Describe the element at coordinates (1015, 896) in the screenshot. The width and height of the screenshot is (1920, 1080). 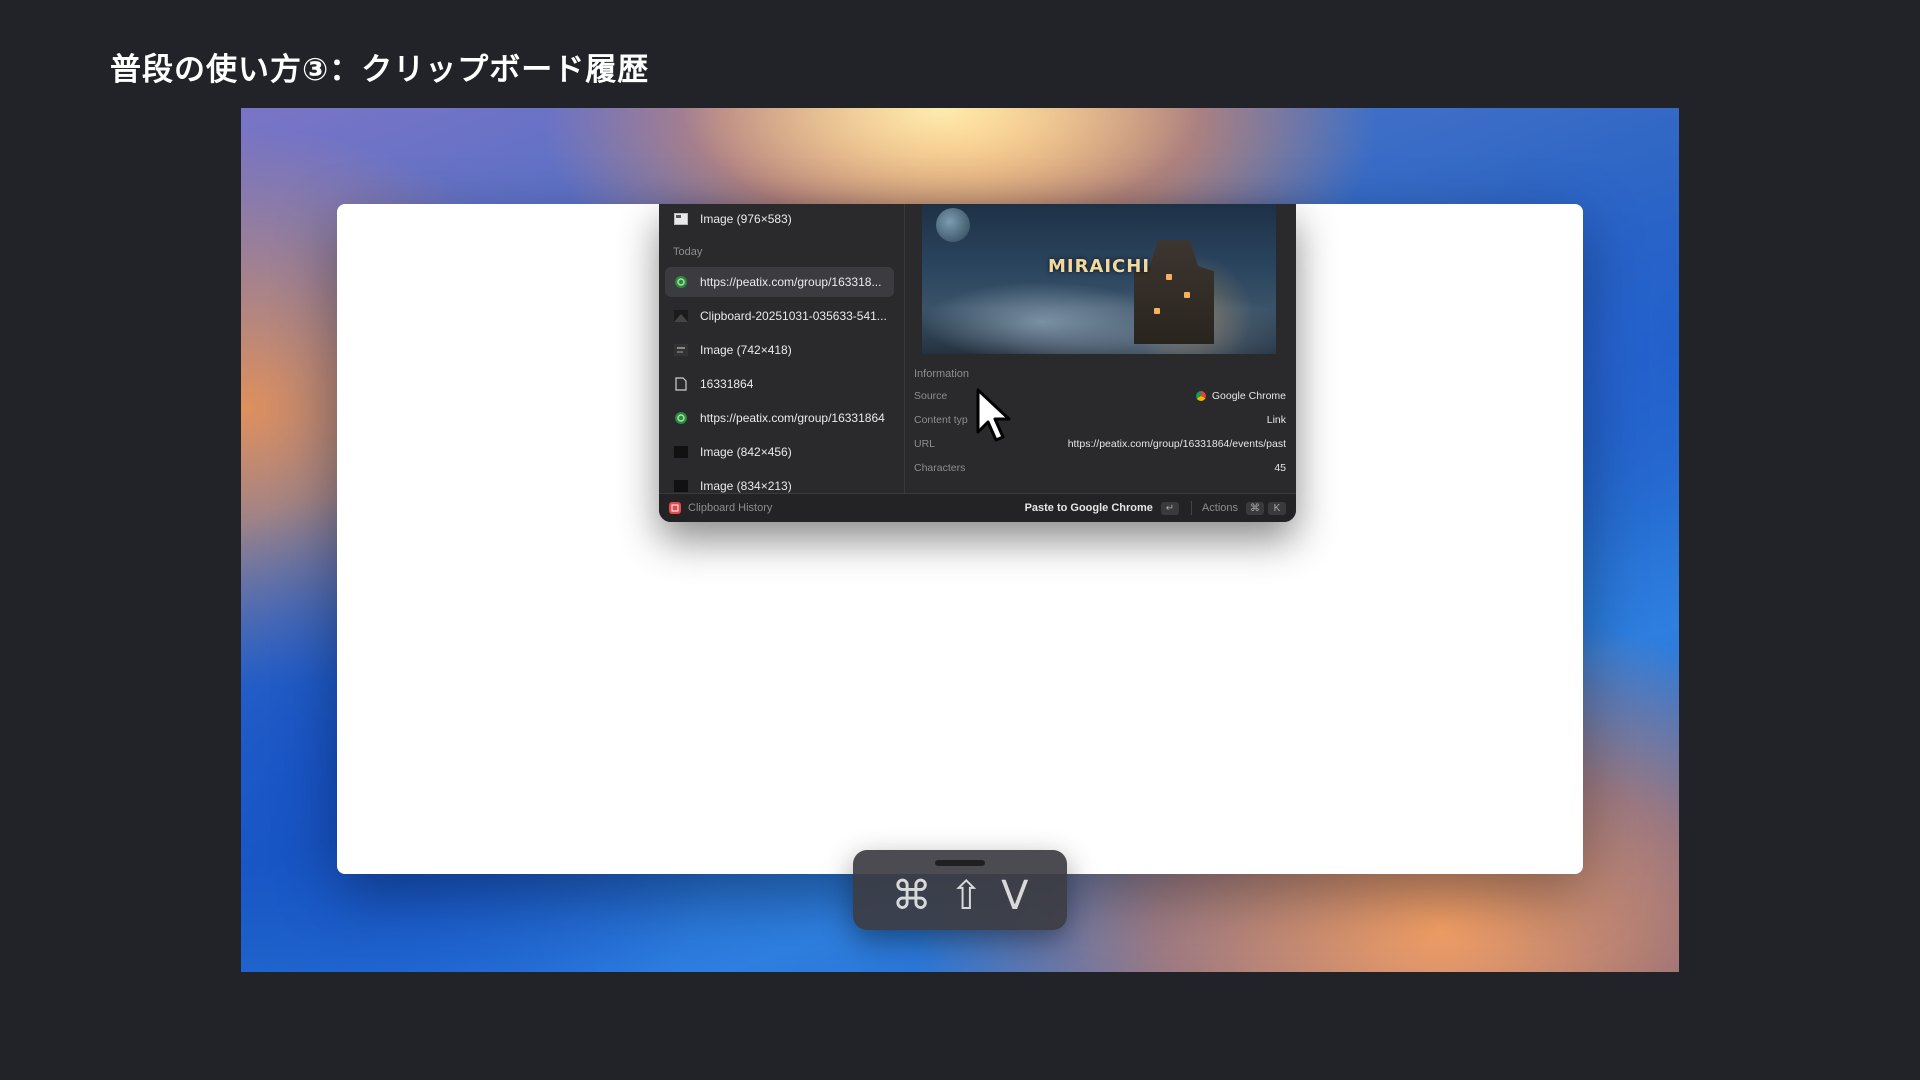
I see `v-key-label: V` at that location.